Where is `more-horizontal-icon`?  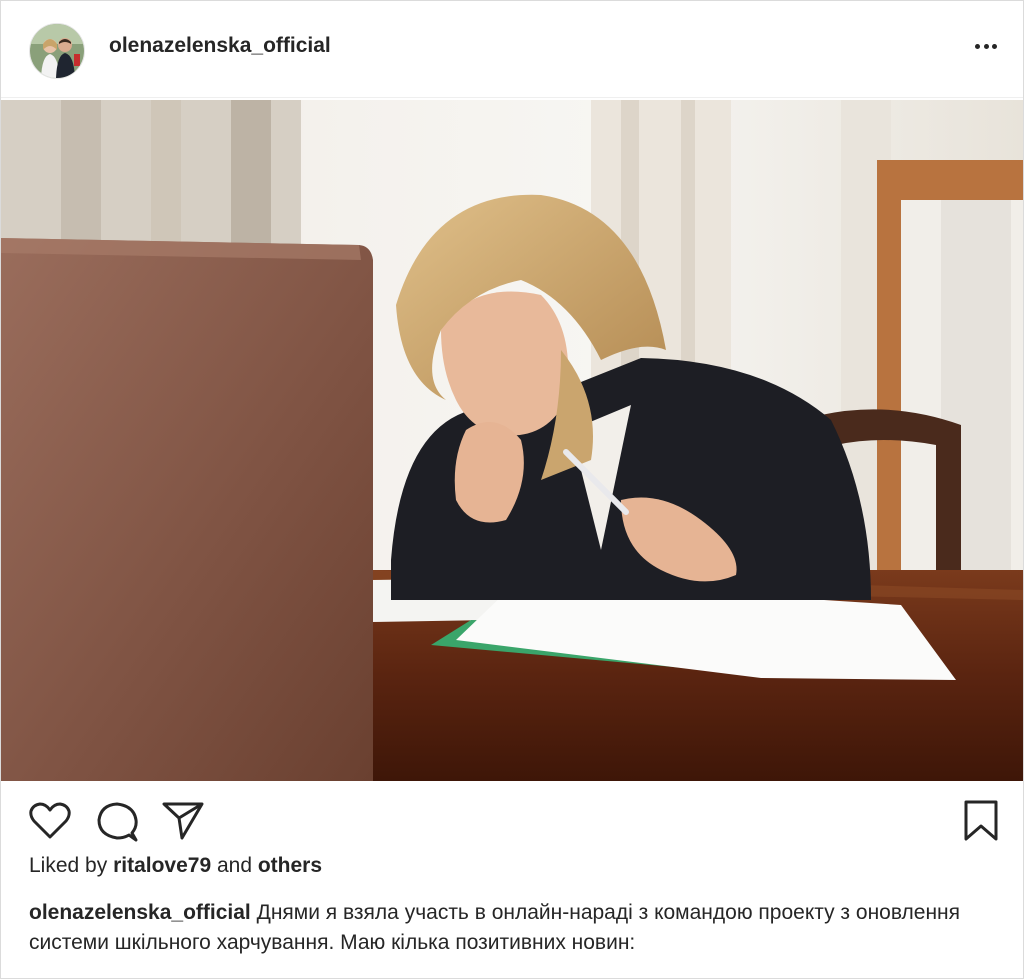 more-horizontal-icon is located at coordinates (977, 46).